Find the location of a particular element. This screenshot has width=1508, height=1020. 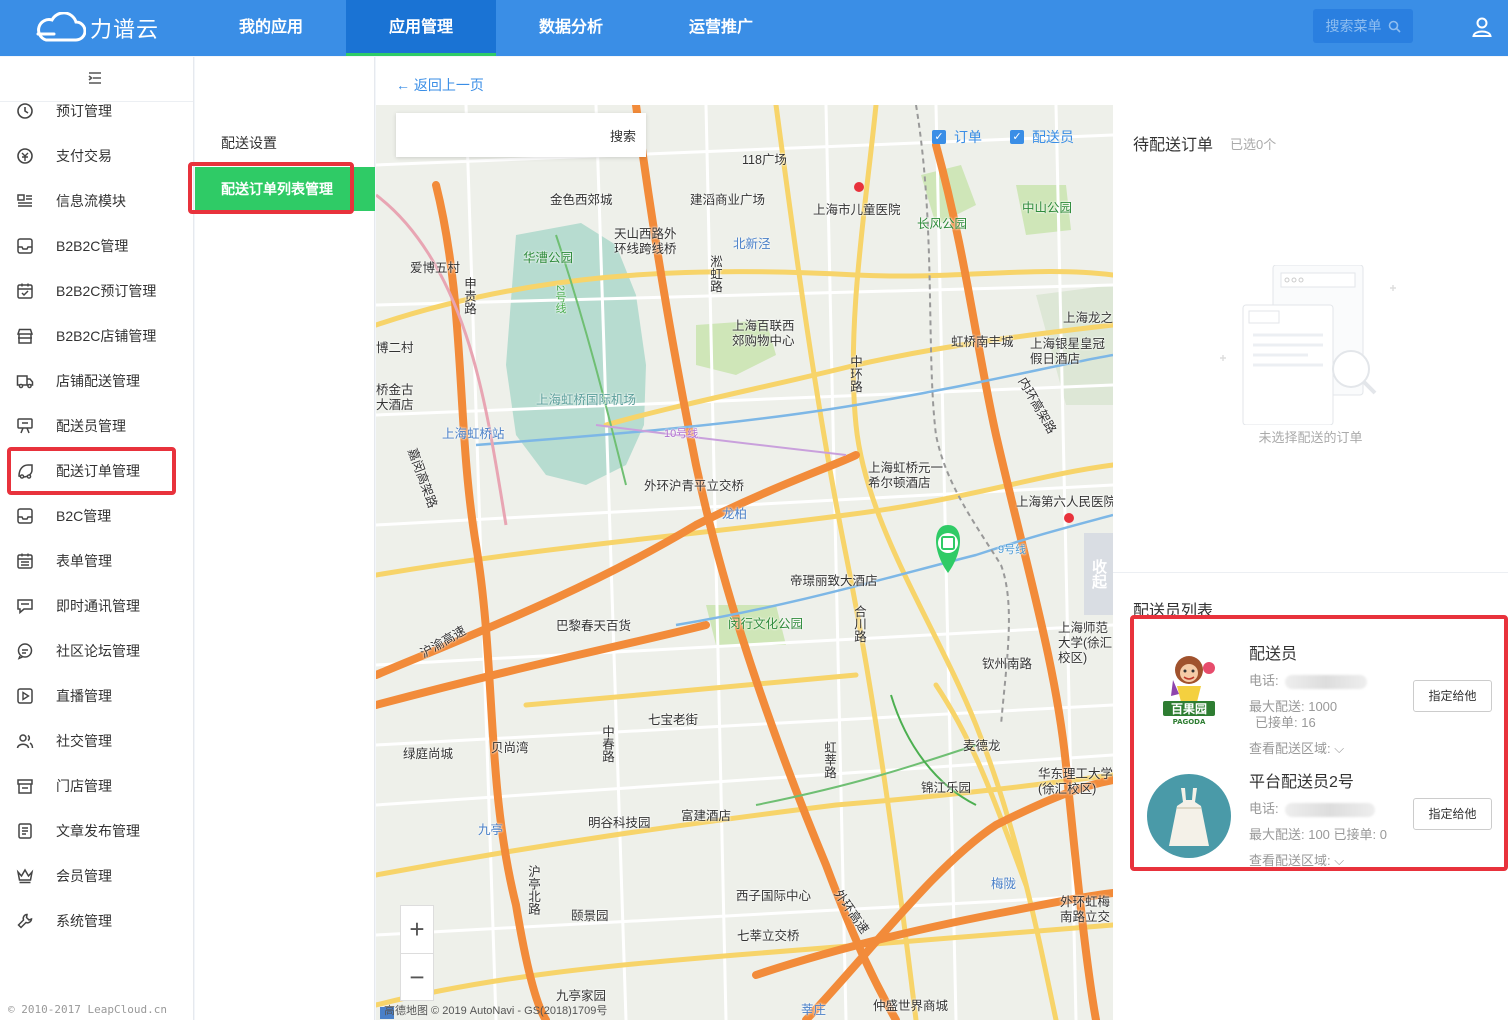

courier-name: 配送员 is located at coordinates (1273, 654).